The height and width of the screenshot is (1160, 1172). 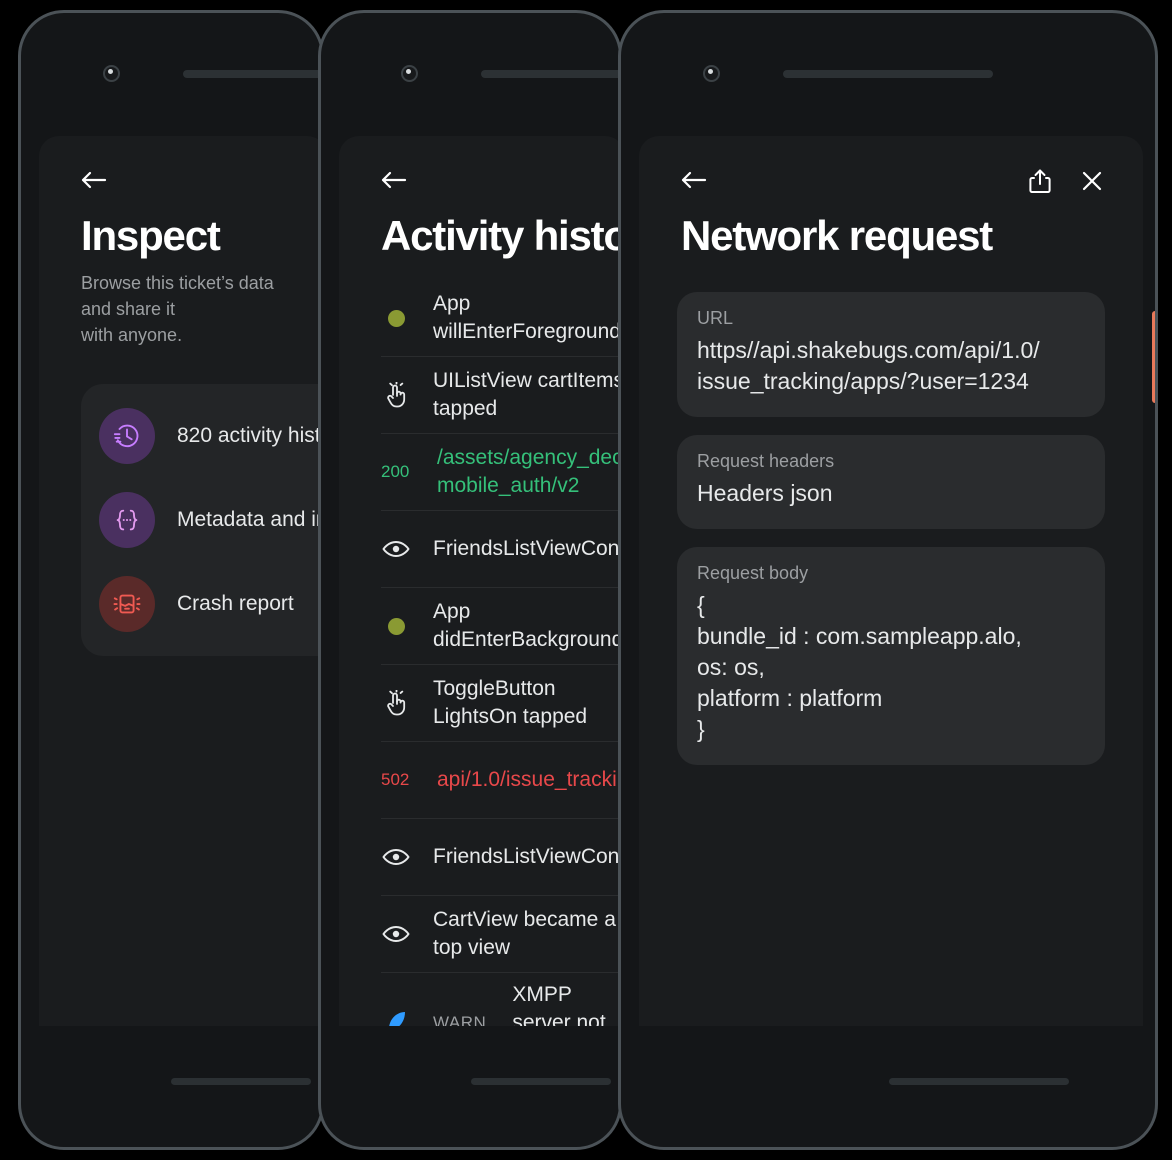 I want to click on list-item-label: Metadata and info, so click(x=249, y=519).